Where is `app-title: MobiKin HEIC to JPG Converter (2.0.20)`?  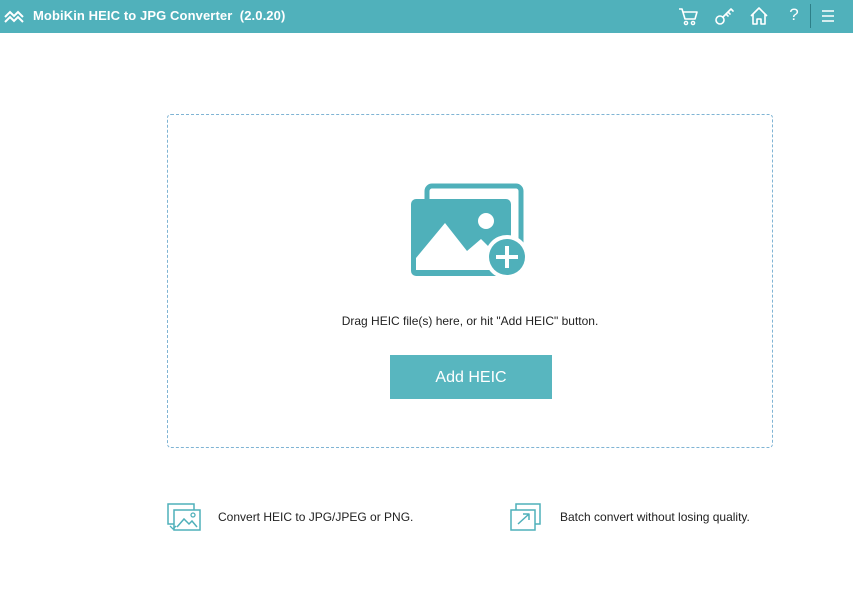 app-title: MobiKin HEIC to JPG Converter (2.0.20) is located at coordinates (159, 15).